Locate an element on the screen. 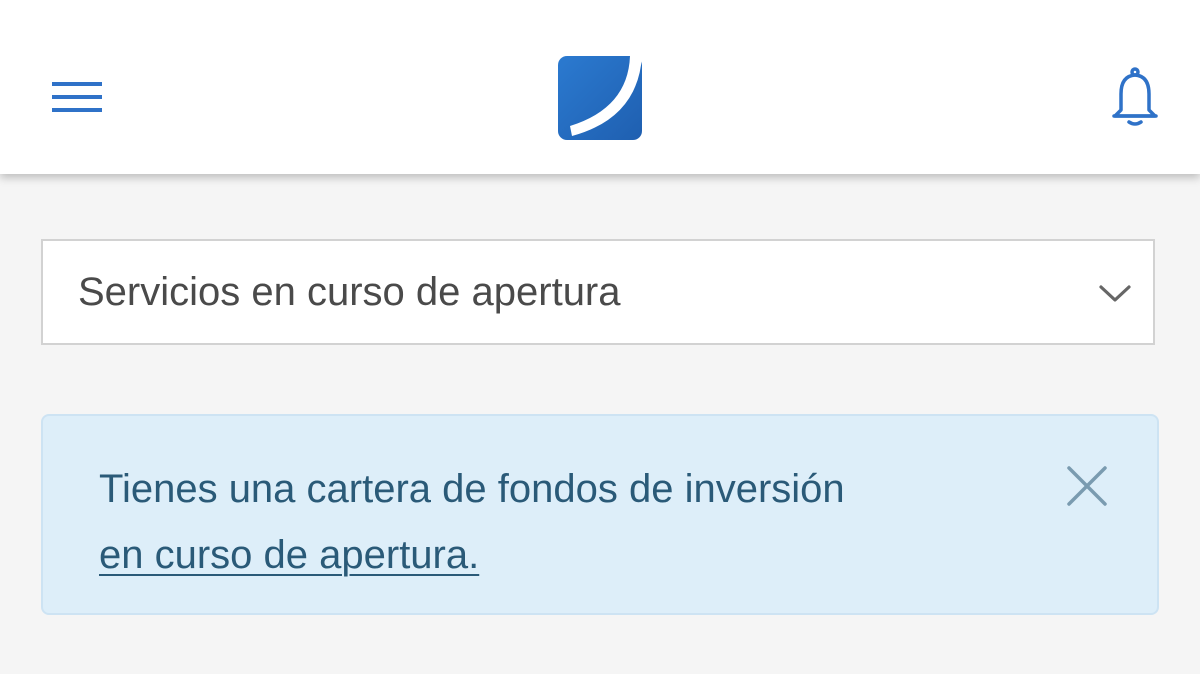  close-alert-button is located at coordinates (1087, 486).